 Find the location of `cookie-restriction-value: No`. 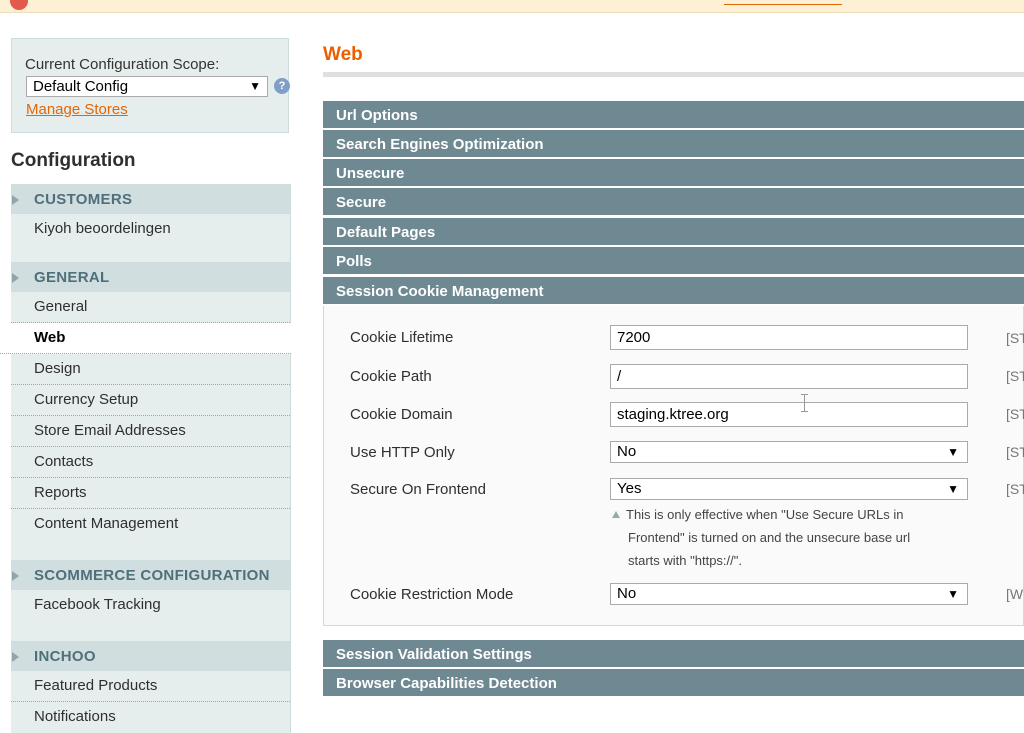

cookie-restriction-value: No is located at coordinates (627, 593).